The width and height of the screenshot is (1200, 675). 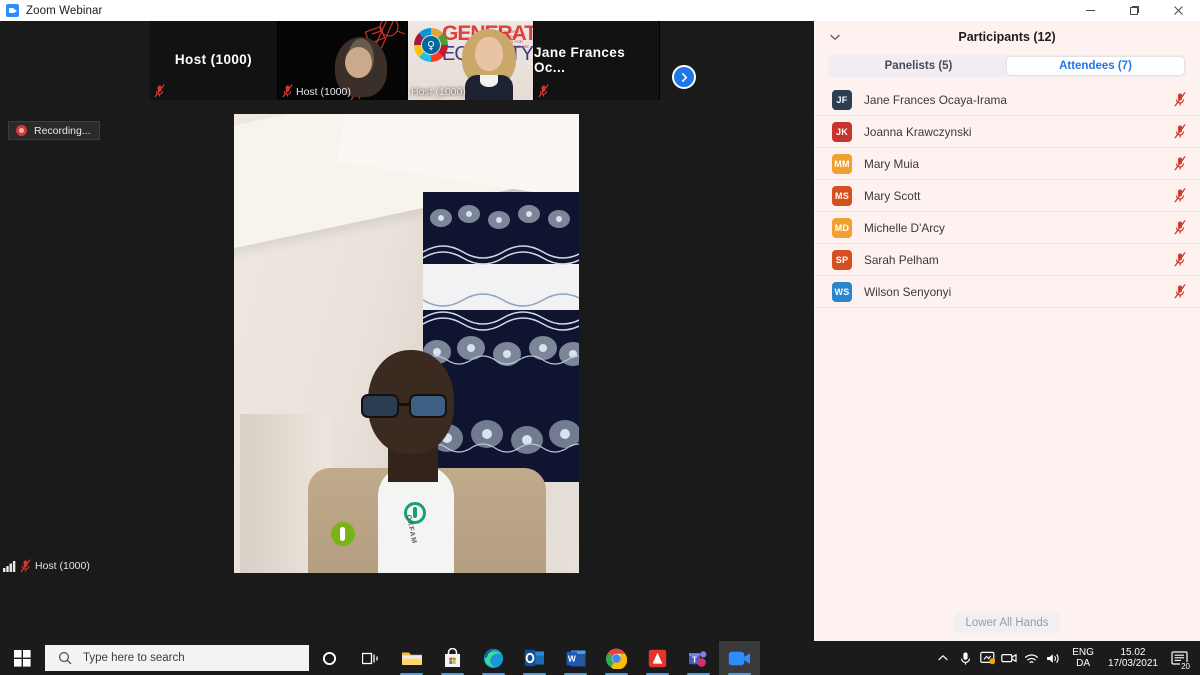 I want to click on participants-panel-footer: Lower All Hands, so click(x=1007, y=623).